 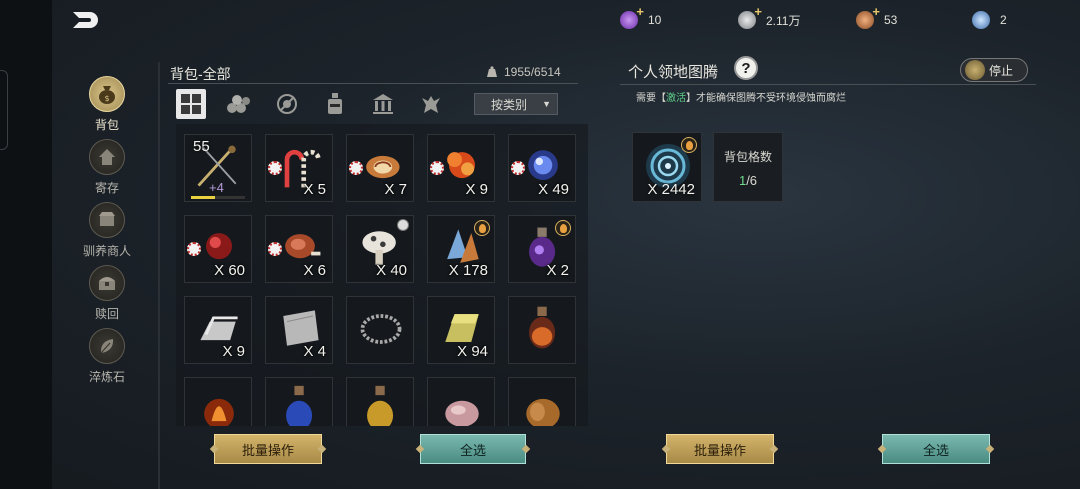 I want to click on item-quantity: X 2, so click(x=557, y=270).